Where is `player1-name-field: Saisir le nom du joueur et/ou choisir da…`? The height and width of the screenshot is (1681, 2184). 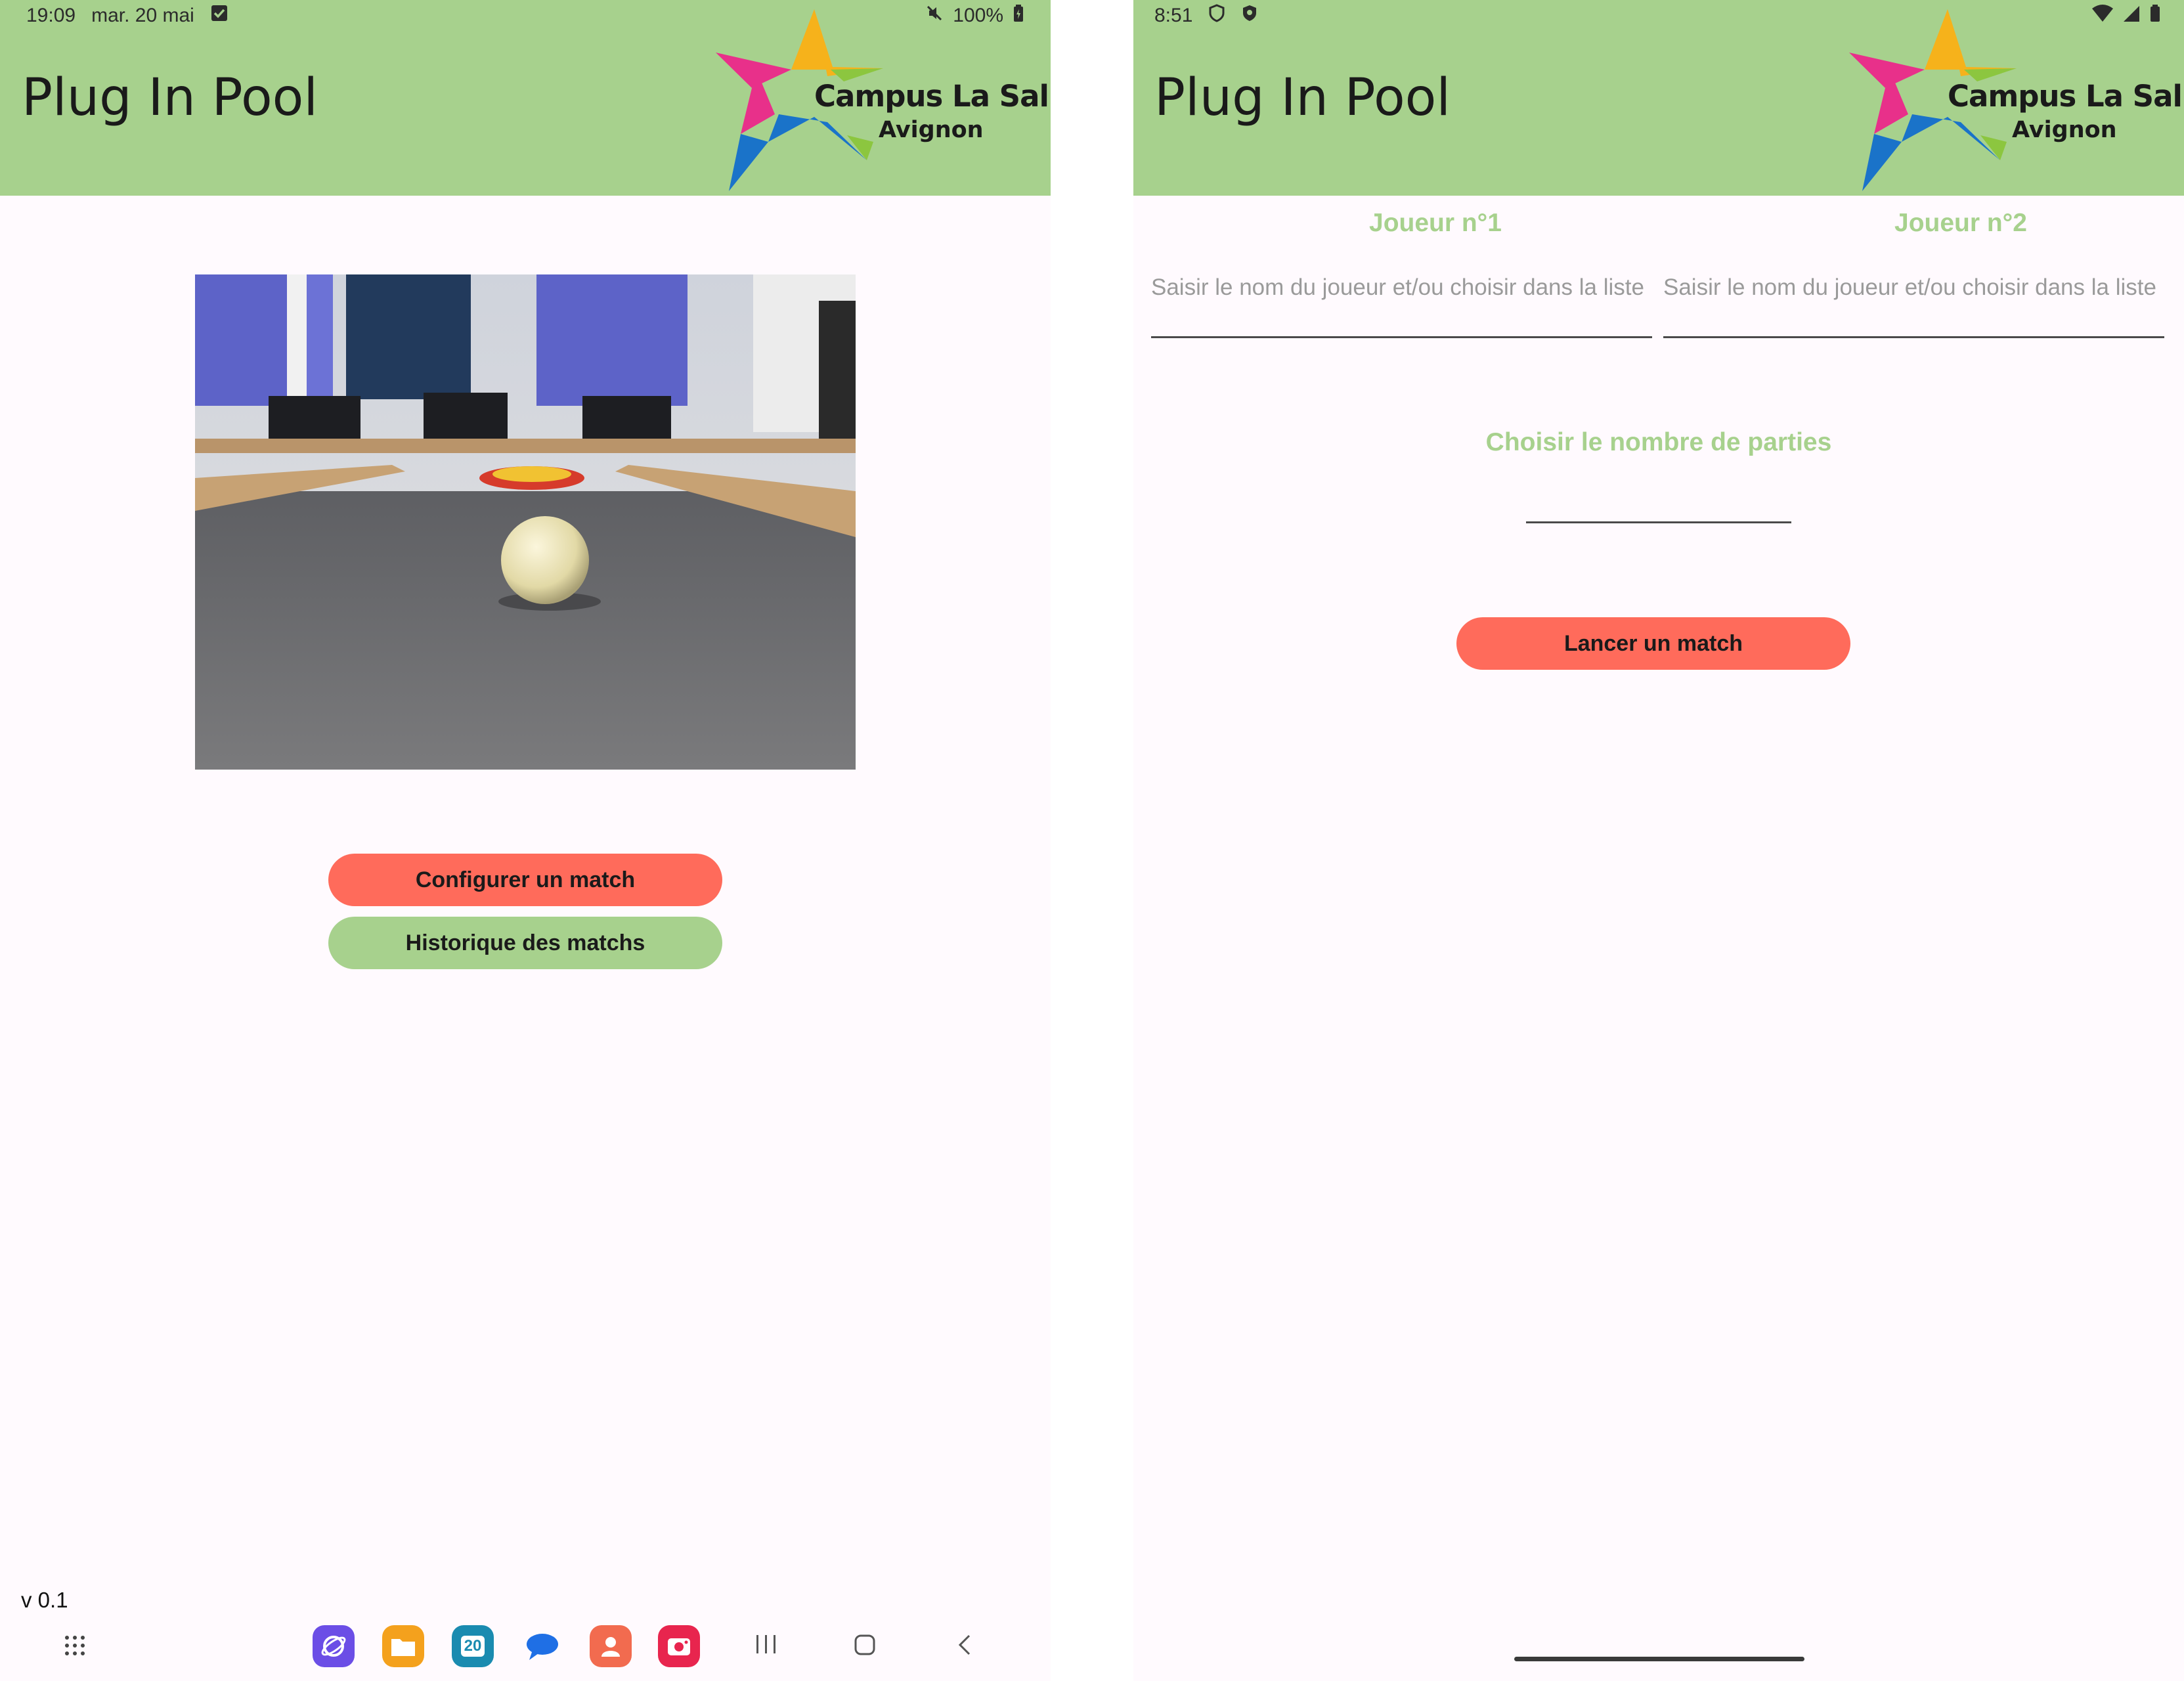
player1-name-field: Saisir le nom du joueur et/ou choisir da… is located at coordinates (1401, 305).